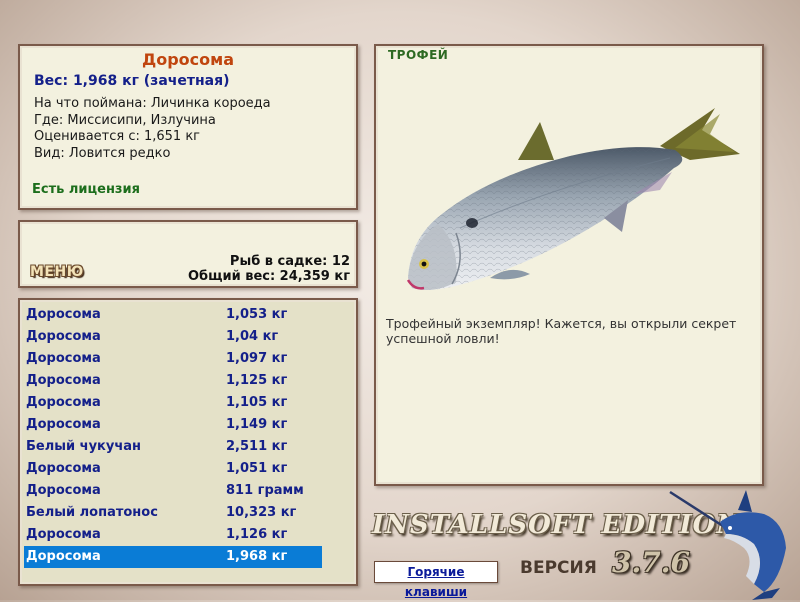 The height and width of the screenshot is (602, 800). What do you see at coordinates (257, 468) in the screenshot?
I see `catch-fish-weight: 1,051 кг` at bounding box center [257, 468].